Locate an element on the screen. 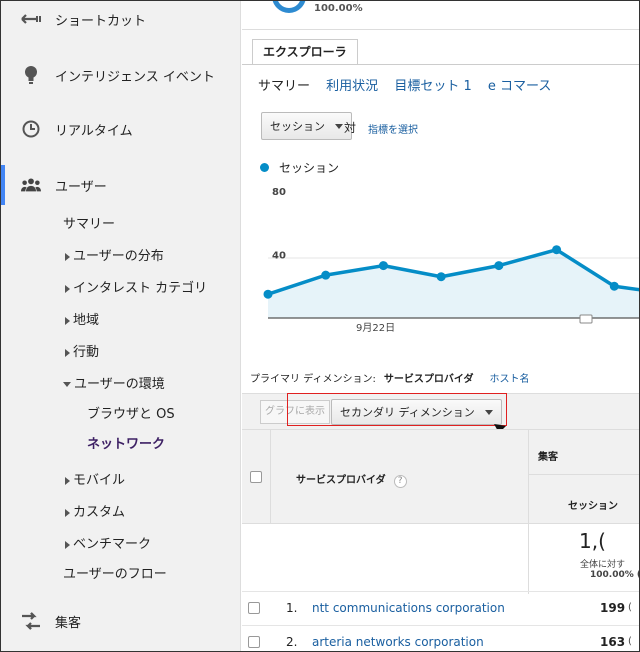 The width and height of the screenshot is (640, 652). primary-dimension-row: プライマリ ディメンション: サービスプロバイダ ホスト名 is located at coordinates (389, 377).